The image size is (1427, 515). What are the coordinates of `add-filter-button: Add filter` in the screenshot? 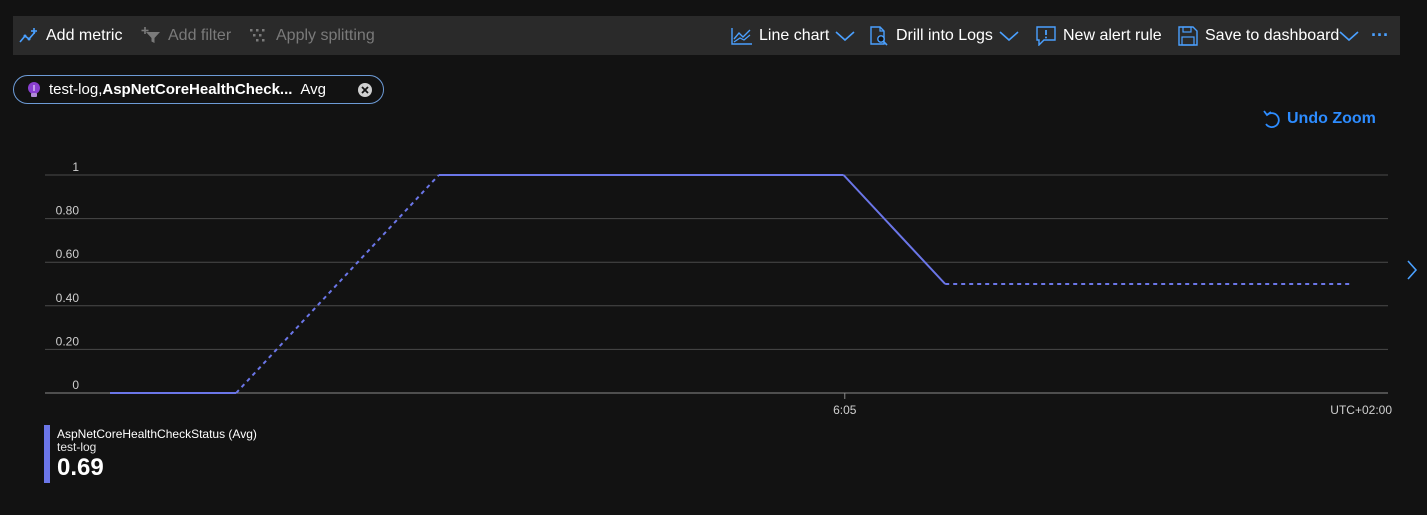 It's located at (185, 35).